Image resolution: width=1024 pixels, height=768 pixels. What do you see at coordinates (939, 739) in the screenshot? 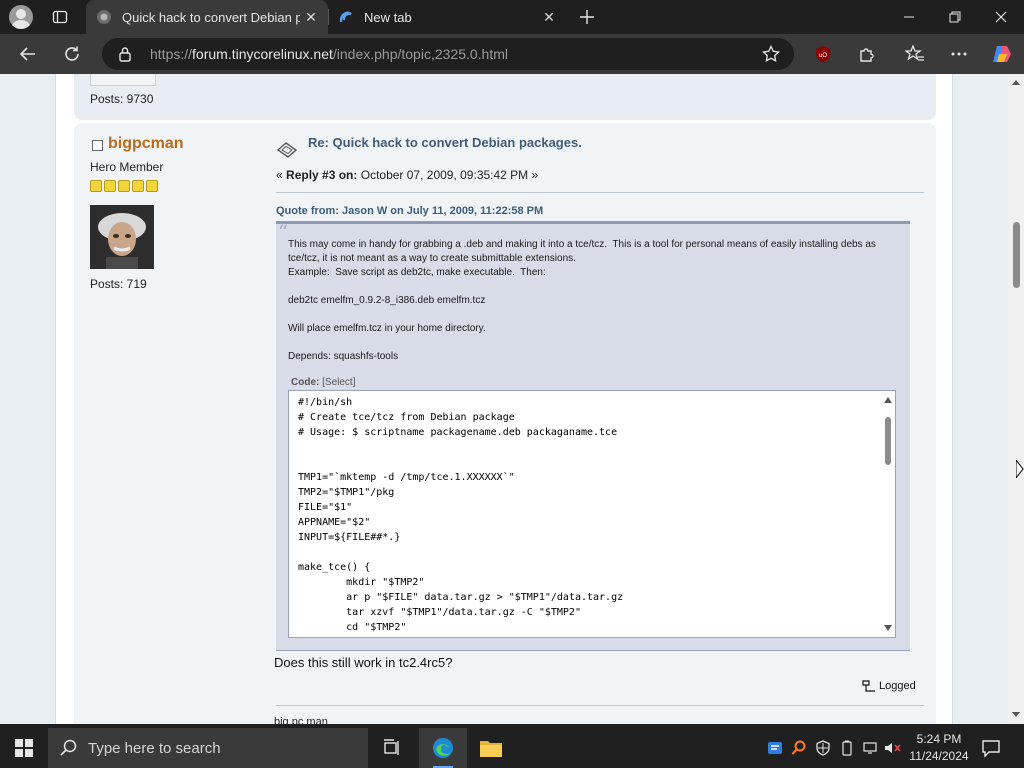
I see `clock-time: 5:24 PM` at bounding box center [939, 739].